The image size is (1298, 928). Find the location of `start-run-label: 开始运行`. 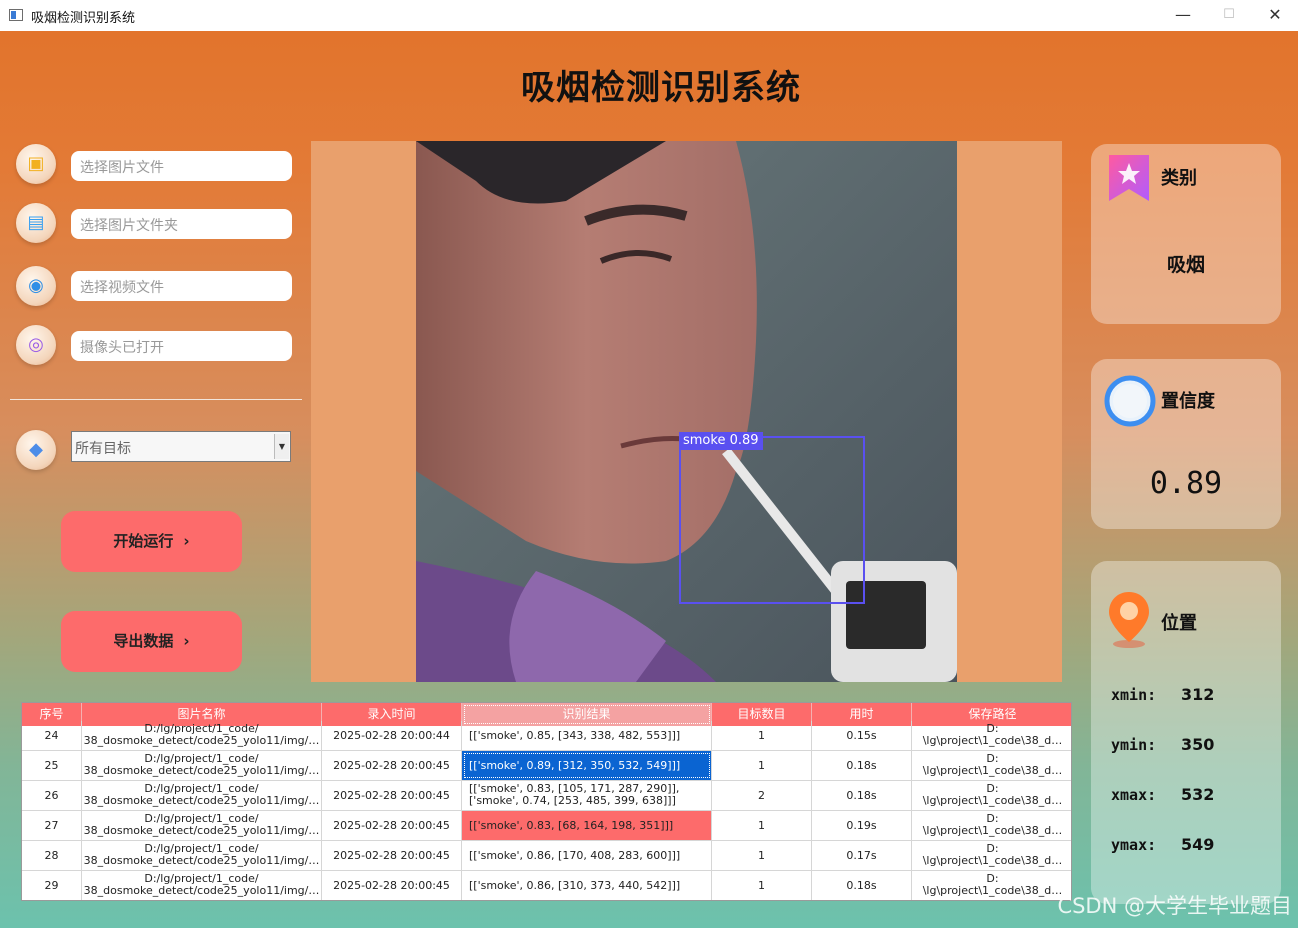

start-run-label: 开始运行 is located at coordinates (143, 541).